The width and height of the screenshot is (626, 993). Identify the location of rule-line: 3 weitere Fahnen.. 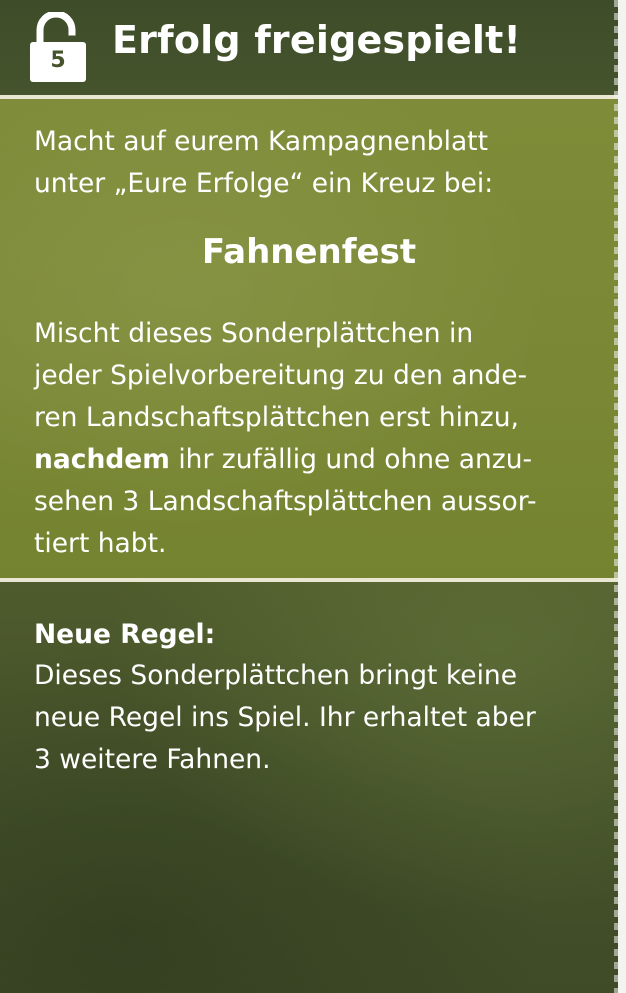
(152, 759).